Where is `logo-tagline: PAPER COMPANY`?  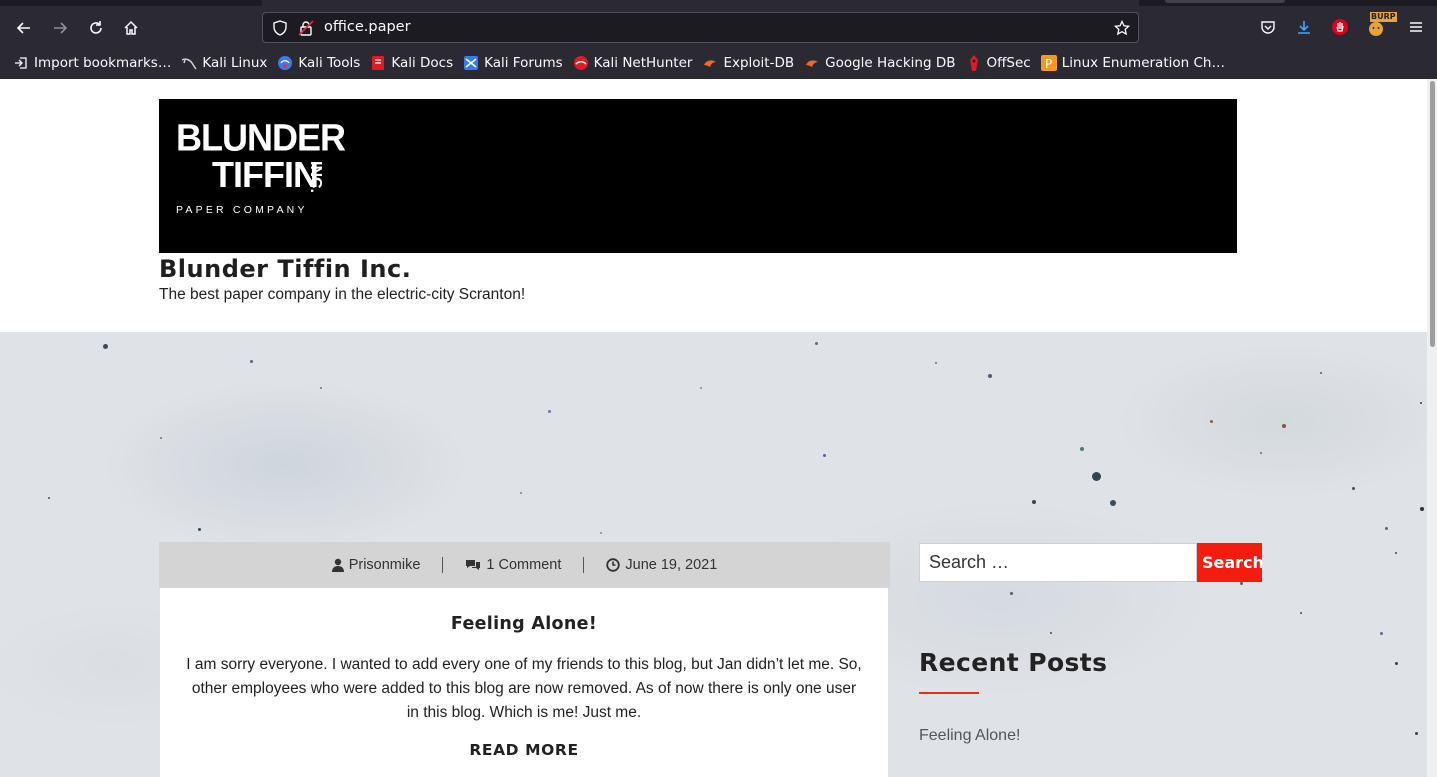 logo-tagline: PAPER COMPANY is located at coordinates (242, 210).